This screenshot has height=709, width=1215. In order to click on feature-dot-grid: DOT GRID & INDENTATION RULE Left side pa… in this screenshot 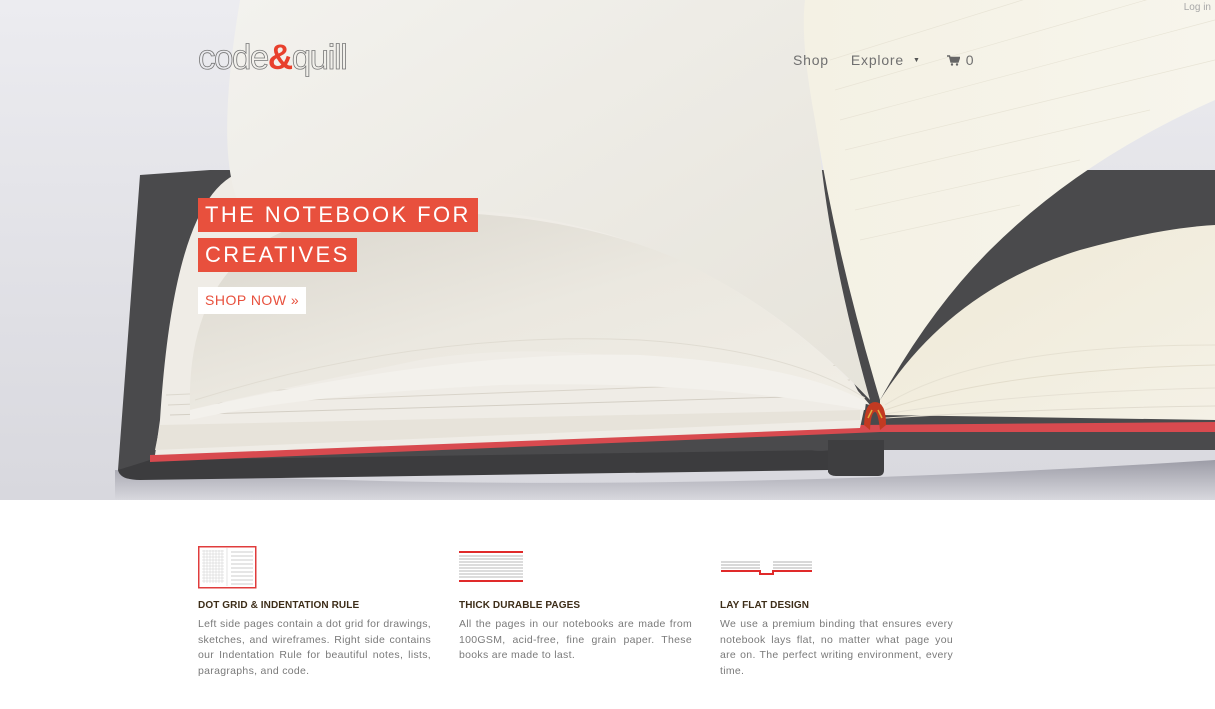, I will do `click(314, 609)`.